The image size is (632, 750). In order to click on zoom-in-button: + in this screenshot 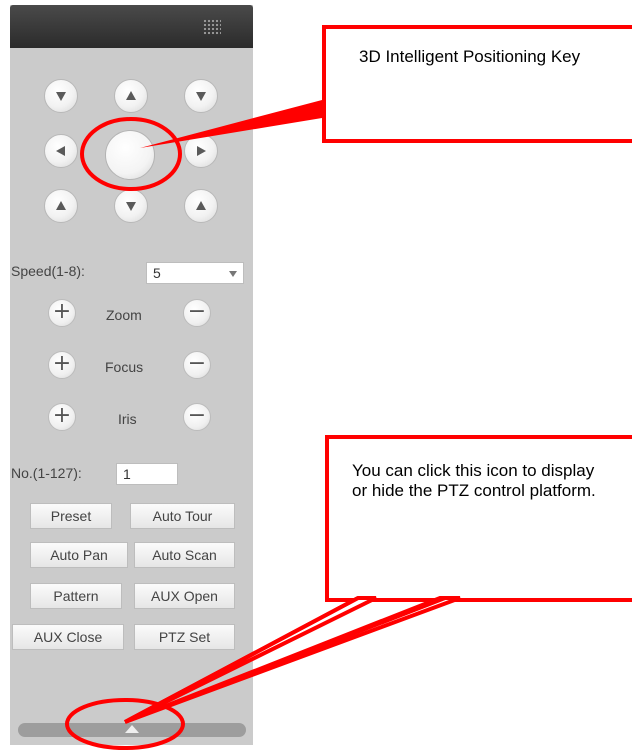, I will do `click(62, 313)`.